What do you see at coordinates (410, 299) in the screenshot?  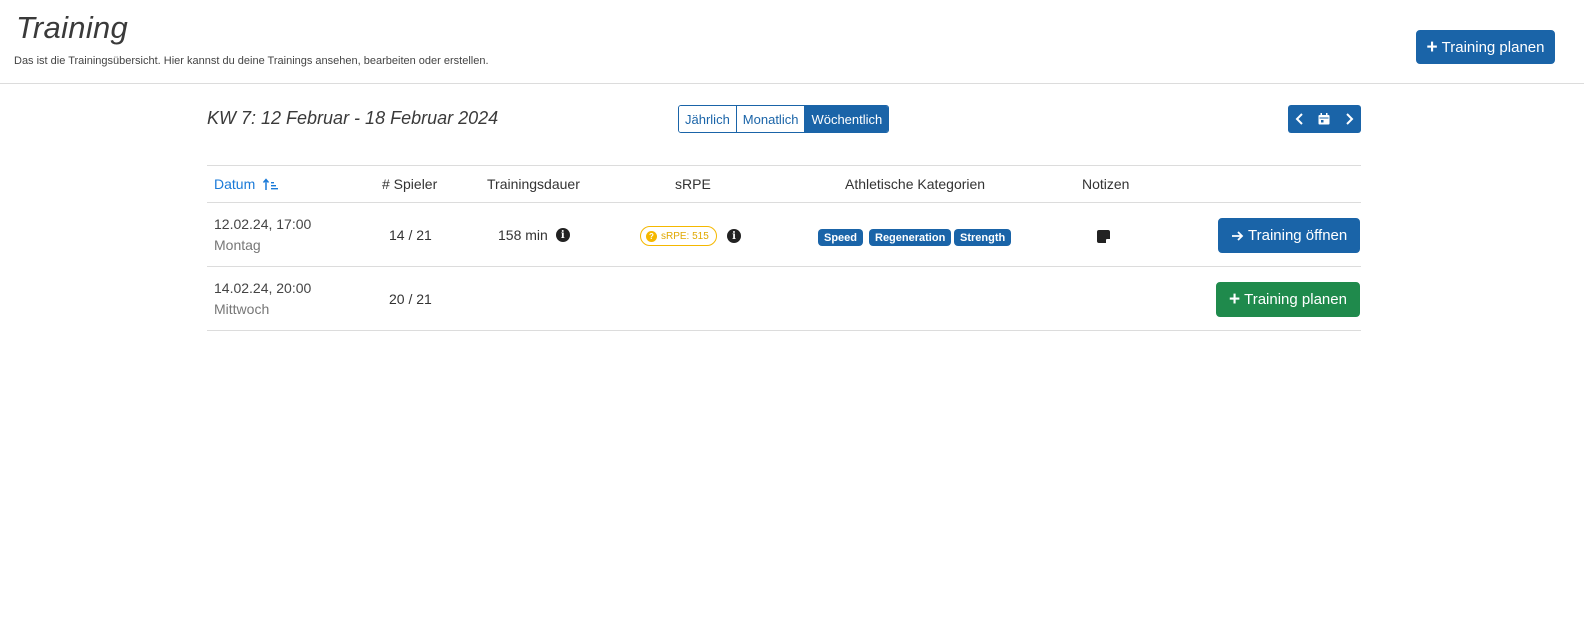 I see `player-count: 20 / 21` at bounding box center [410, 299].